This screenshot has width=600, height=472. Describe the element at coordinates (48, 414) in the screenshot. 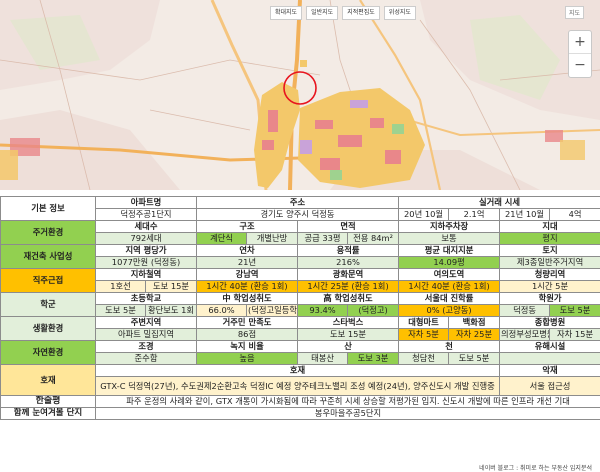

I see `category-compare: 함께 눈여겨볼 단지` at that location.